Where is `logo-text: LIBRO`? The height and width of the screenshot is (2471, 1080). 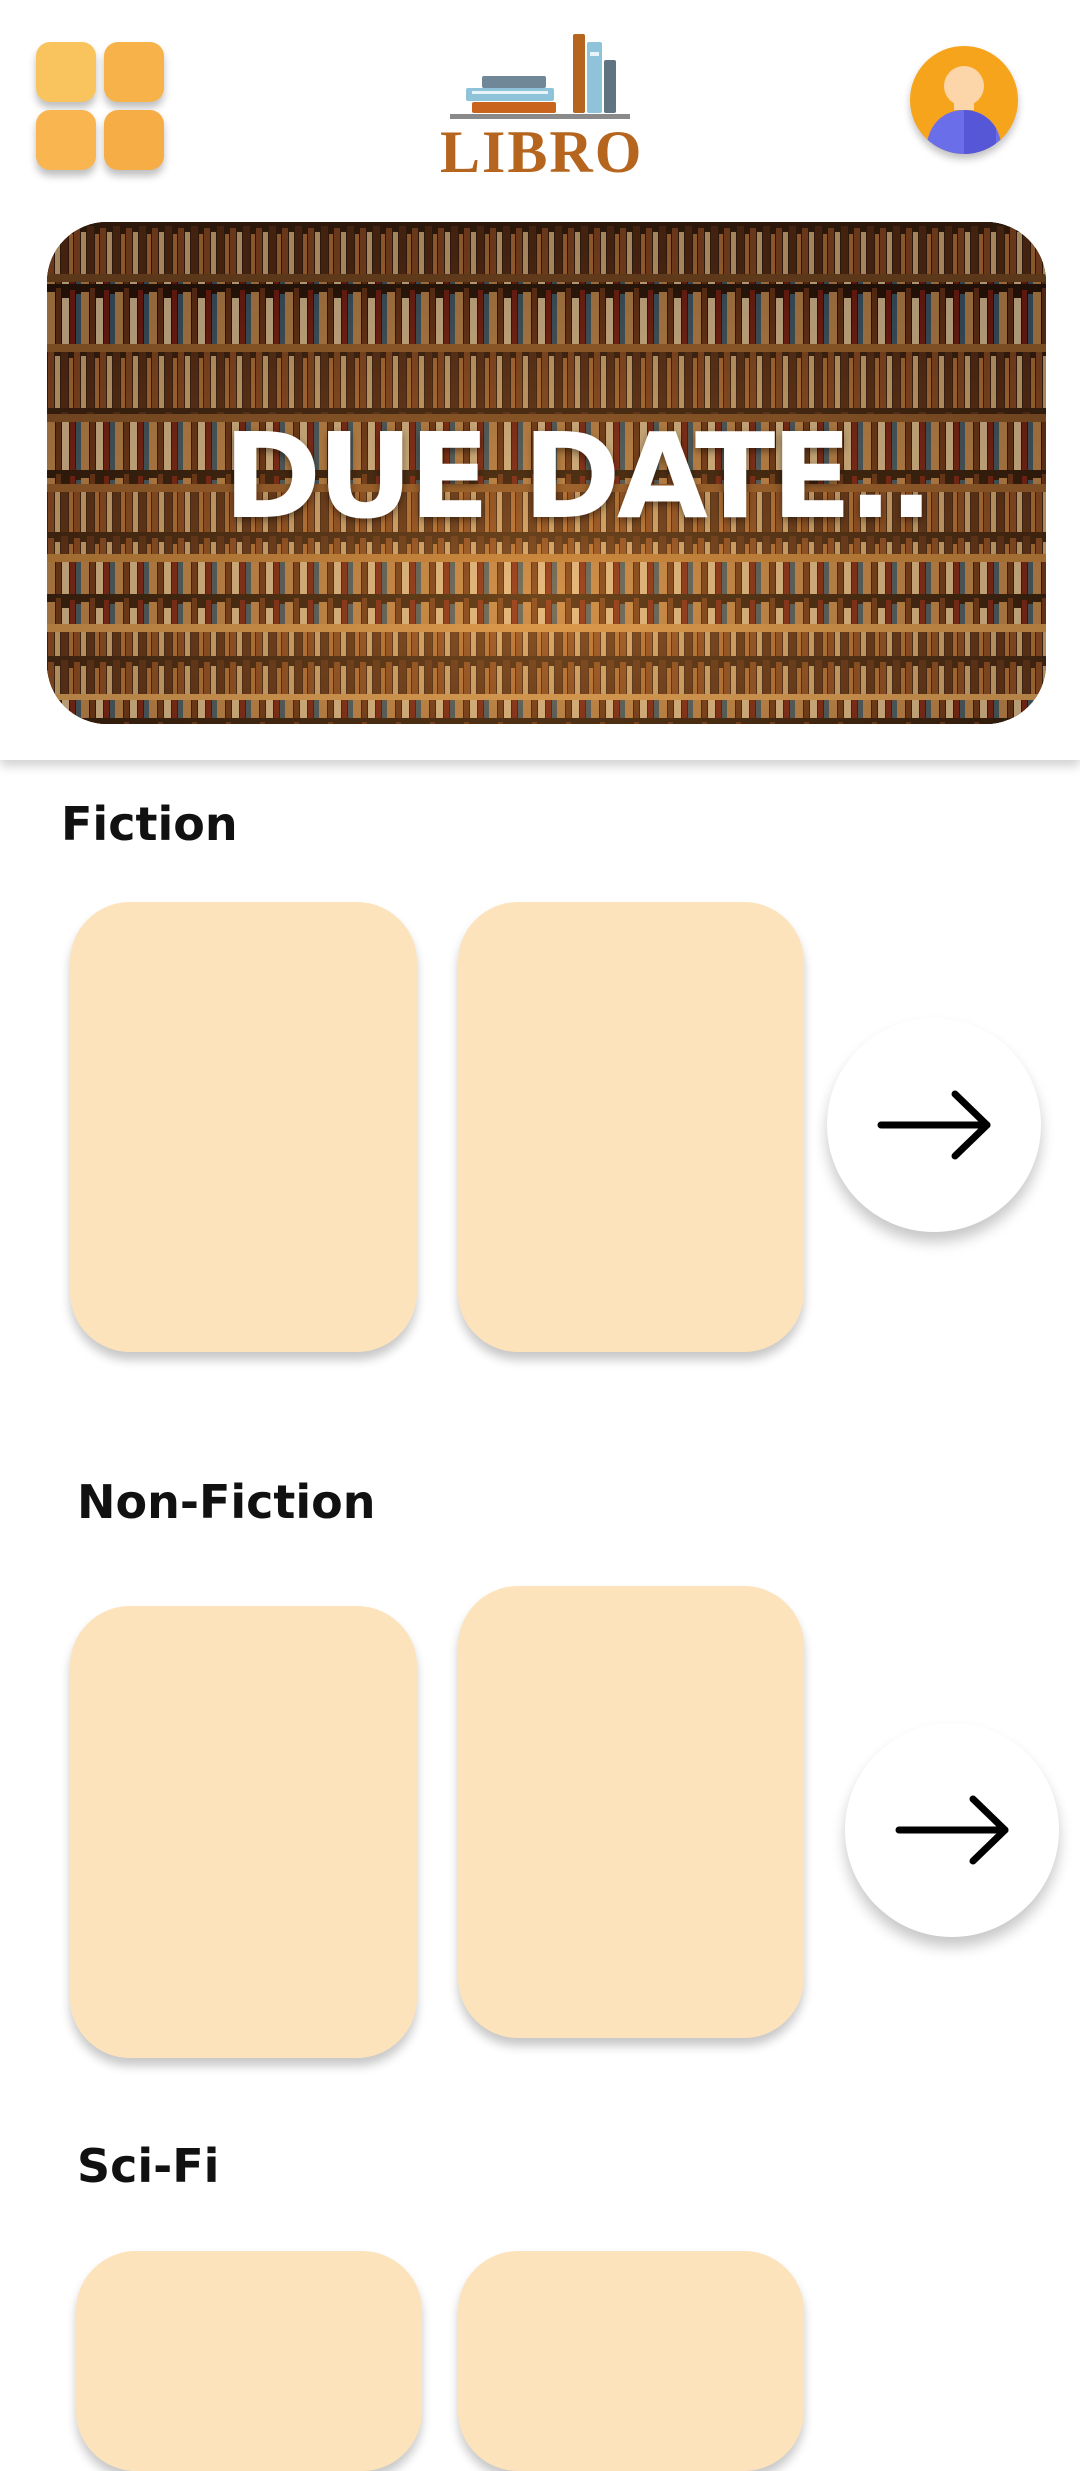 logo-text: LIBRO is located at coordinates (542, 152).